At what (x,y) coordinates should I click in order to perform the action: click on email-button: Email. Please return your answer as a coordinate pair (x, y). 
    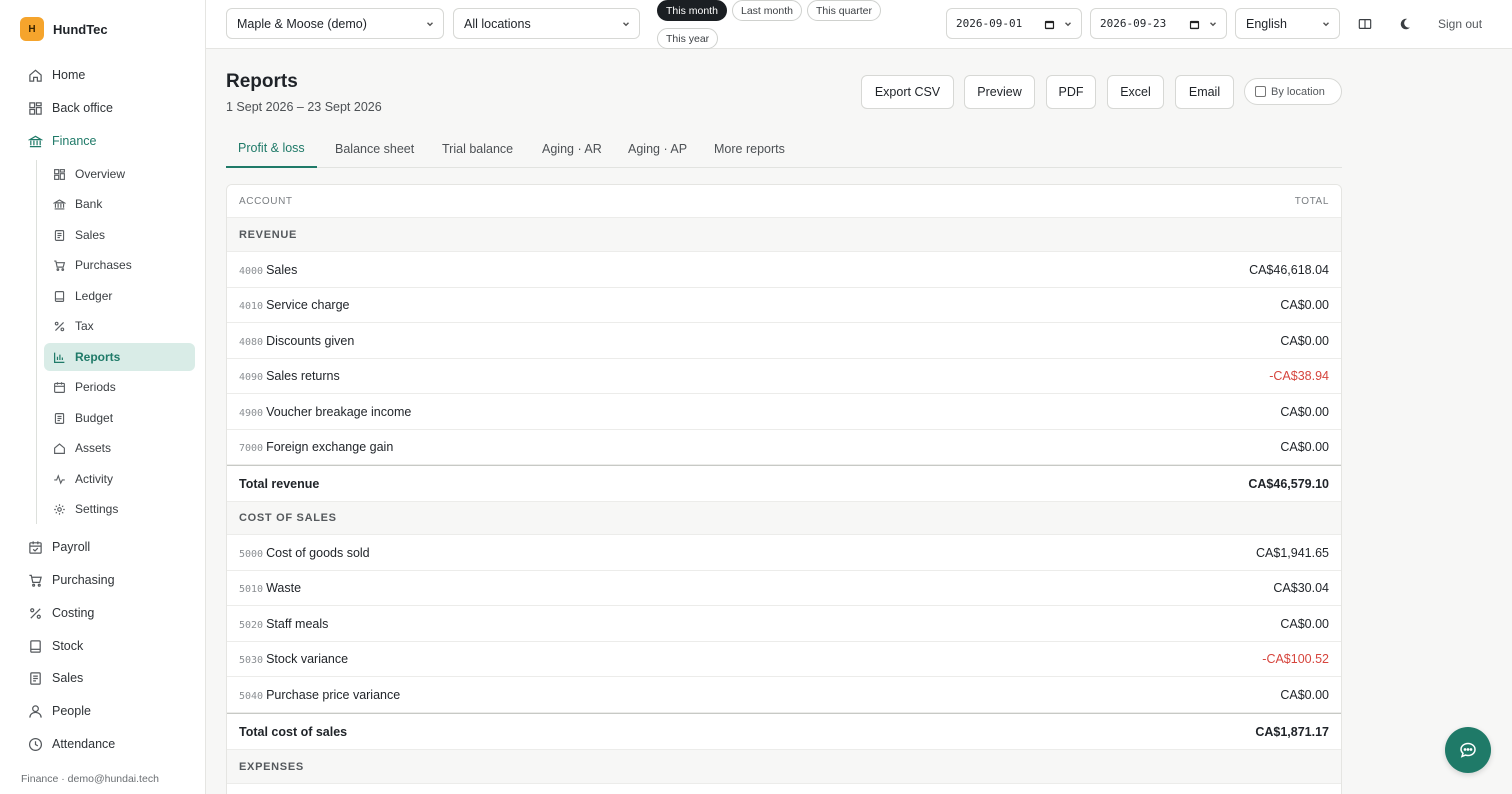
    Looking at the image, I should click on (1204, 92).